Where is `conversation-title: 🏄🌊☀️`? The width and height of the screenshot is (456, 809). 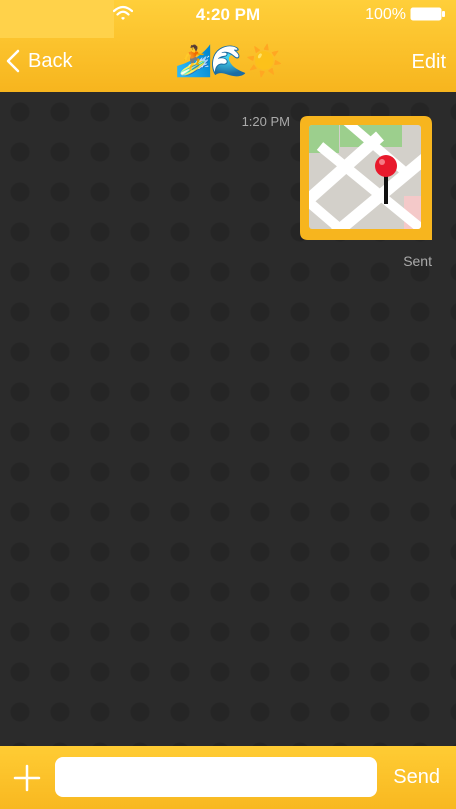 conversation-title: 🏄🌊☀️ is located at coordinates (228, 61).